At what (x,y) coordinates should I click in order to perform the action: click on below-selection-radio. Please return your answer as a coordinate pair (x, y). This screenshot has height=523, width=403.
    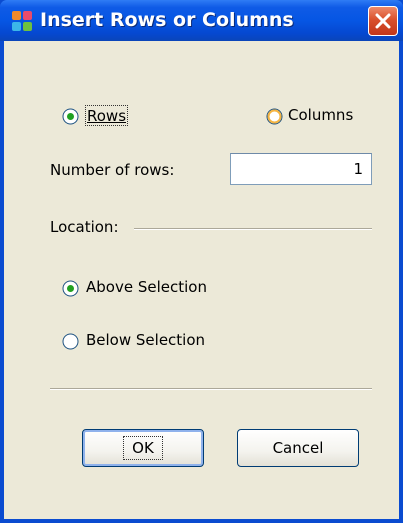
    Looking at the image, I should click on (70, 341).